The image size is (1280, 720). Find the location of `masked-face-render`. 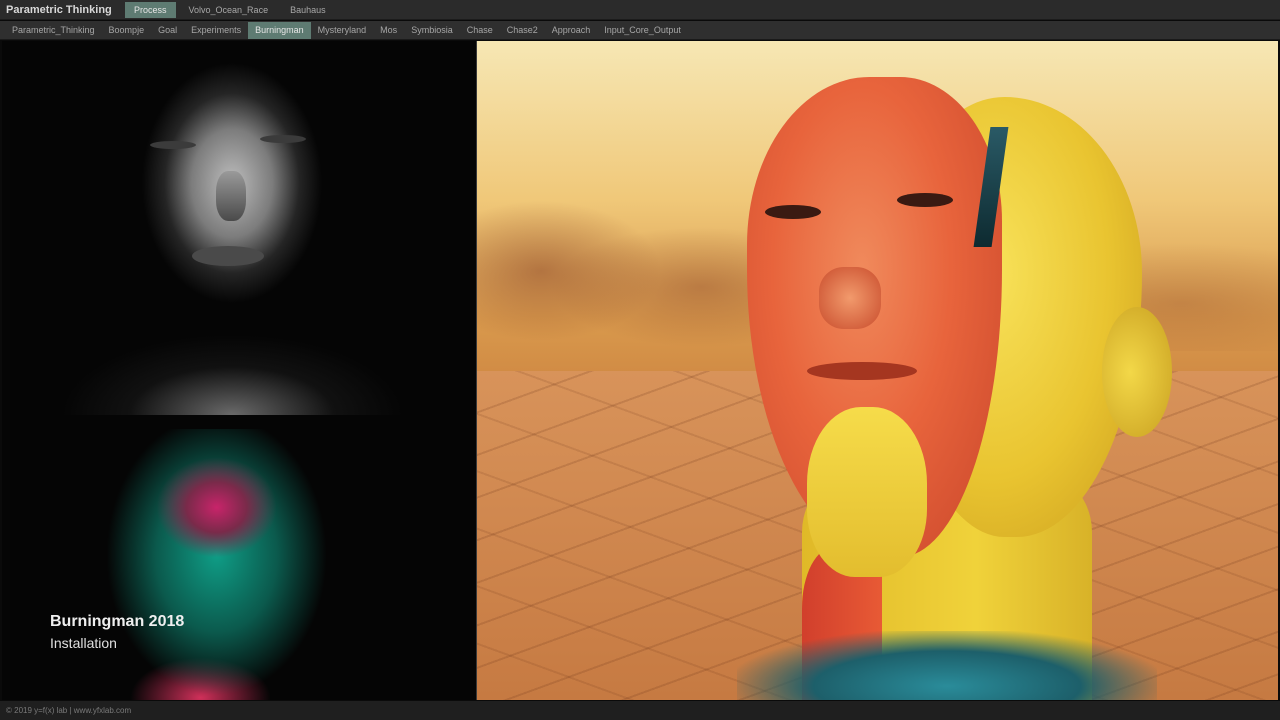

masked-face-render is located at coordinates (212, 564).